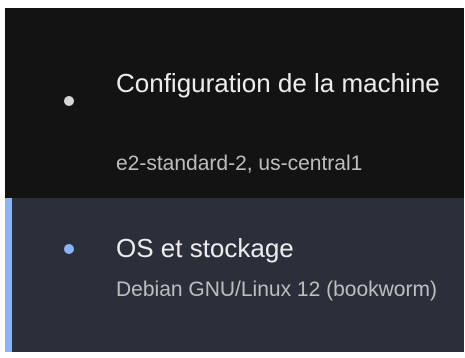 This screenshot has width=465, height=358. What do you see at coordinates (205, 248) in the screenshot?
I see `step-title: OS et stockage` at bounding box center [205, 248].